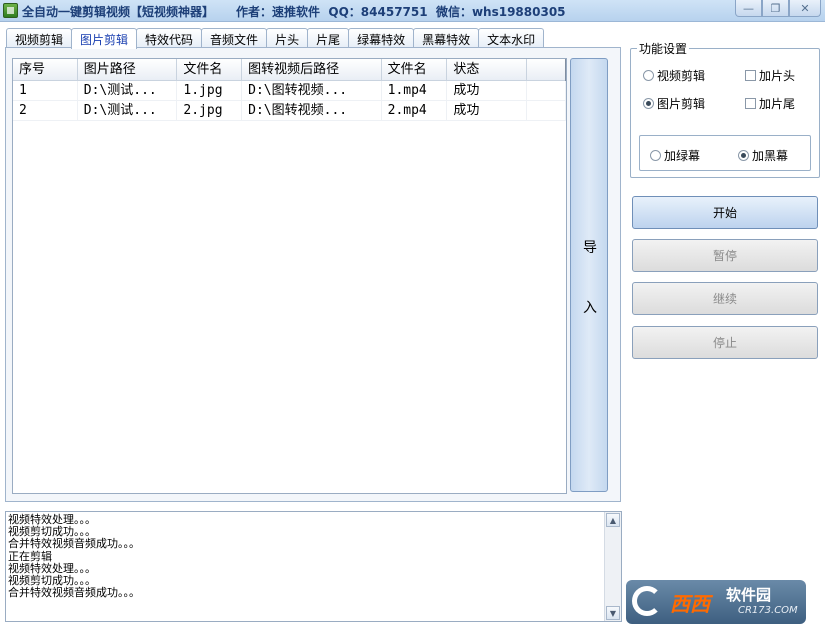 The width and height of the screenshot is (825, 631). I want to click on tab-text-watermark: 文本水印, so click(511, 38).